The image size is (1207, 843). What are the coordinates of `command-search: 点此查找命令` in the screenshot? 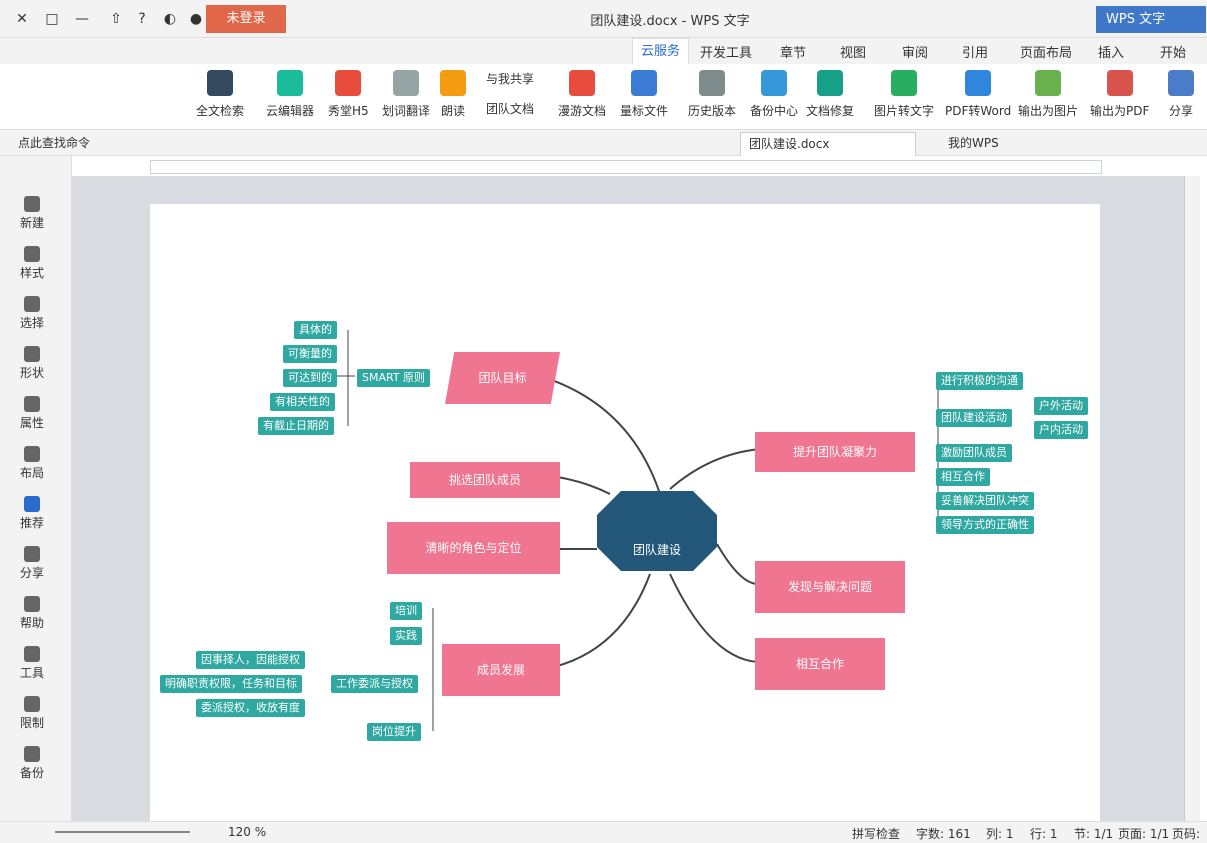 It's located at (54, 144).